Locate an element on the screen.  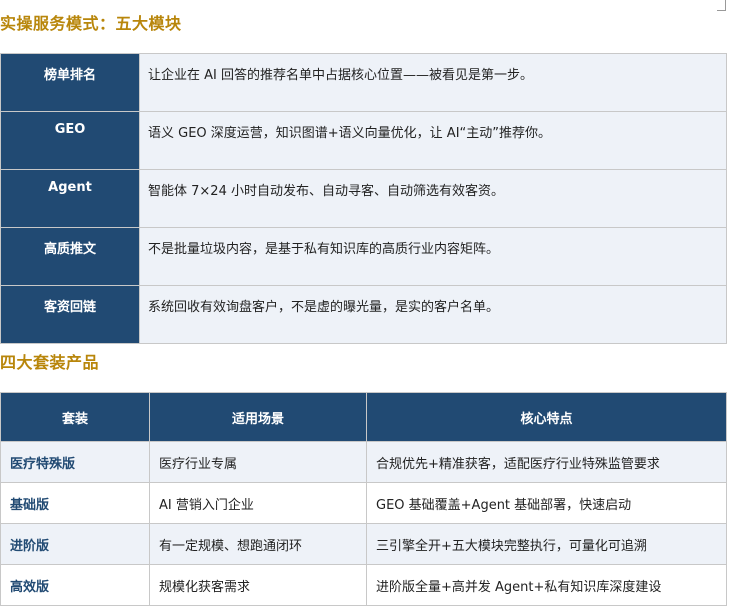
module-name: 客资回链 is located at coordinates (70, 314).